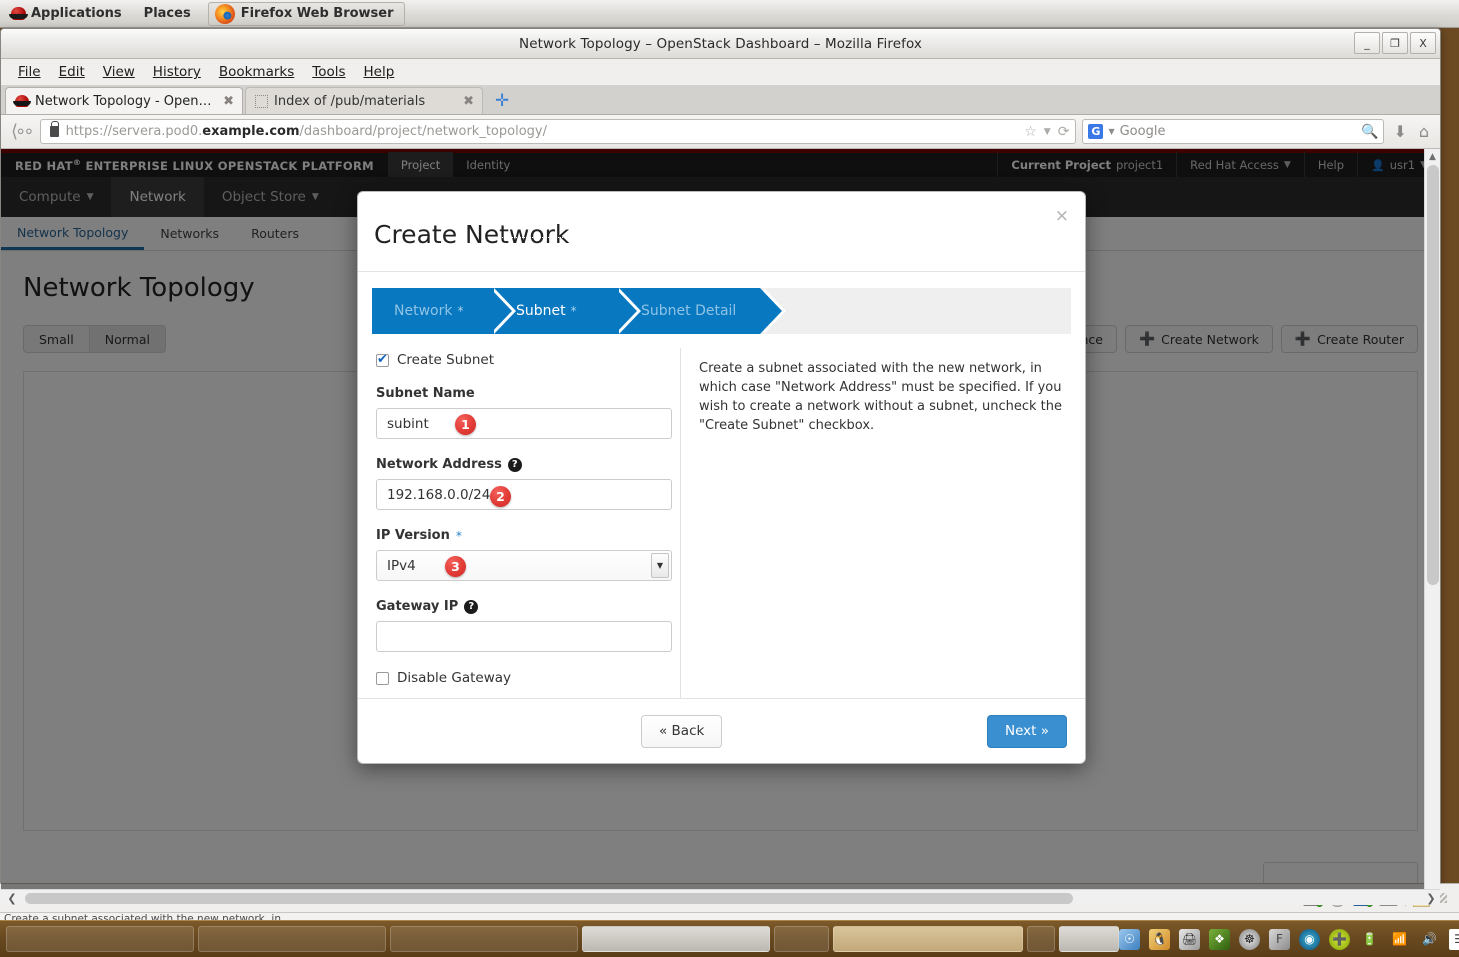 This screenshot has height=957, width=1459. Describe the element at coordinates (524, 565) in the screenshot. I see `ip-version-select: IPv4 3 ▼` at that location.